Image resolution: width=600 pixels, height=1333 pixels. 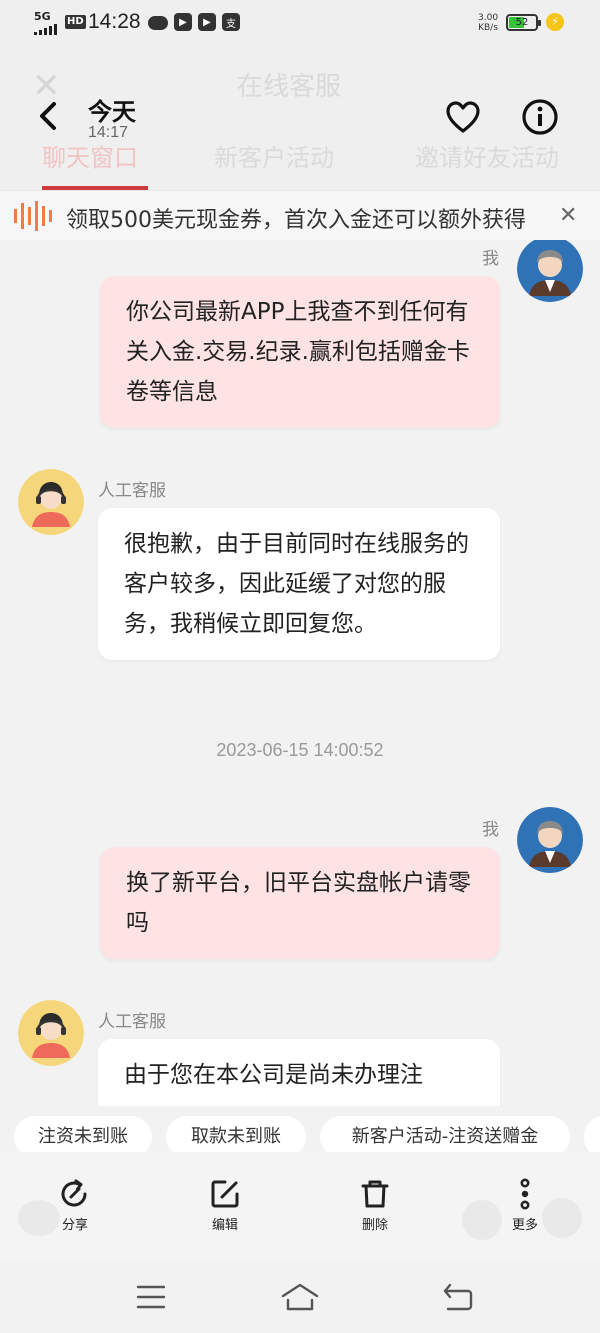 I want to click on banner-text: 领取500美元现金券，首次入金还可以额外获得, so click(x=296, y=220).